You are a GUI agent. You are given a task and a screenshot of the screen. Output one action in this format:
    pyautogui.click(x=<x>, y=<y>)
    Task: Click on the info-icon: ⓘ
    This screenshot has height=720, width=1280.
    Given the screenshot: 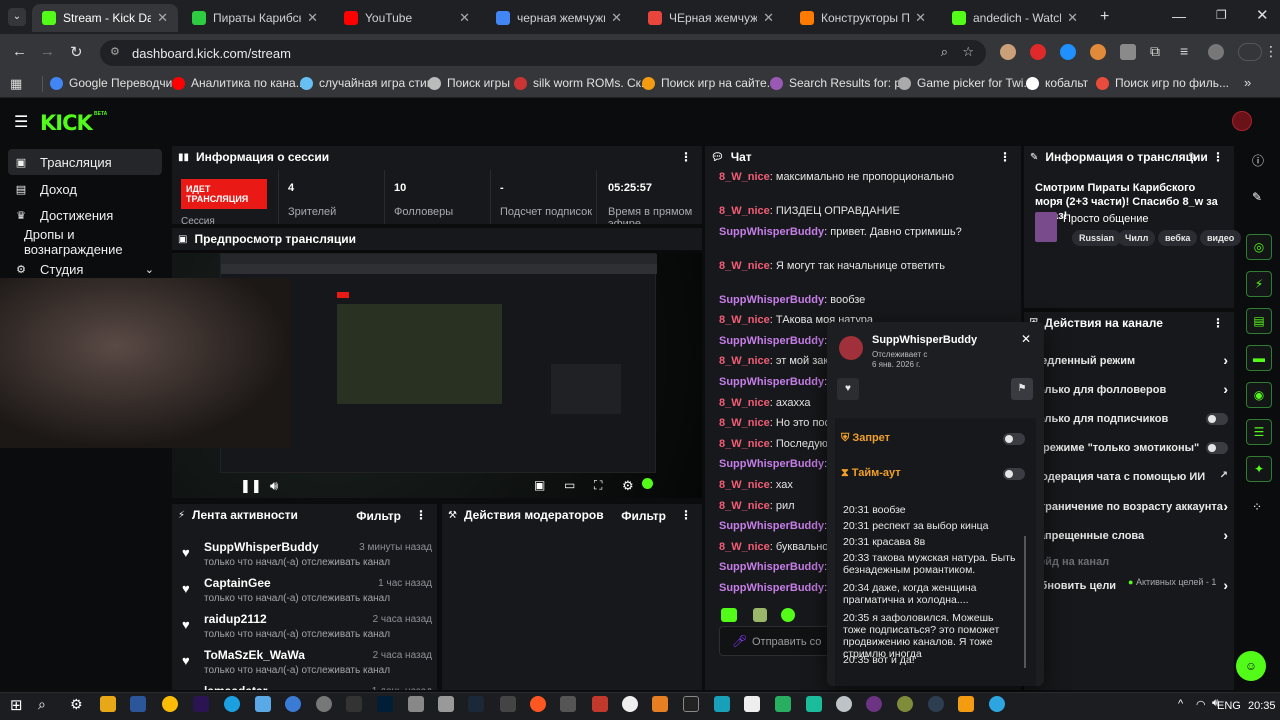 What is the action you would take?
    pyautogui.click(x=1258, y=160)
    